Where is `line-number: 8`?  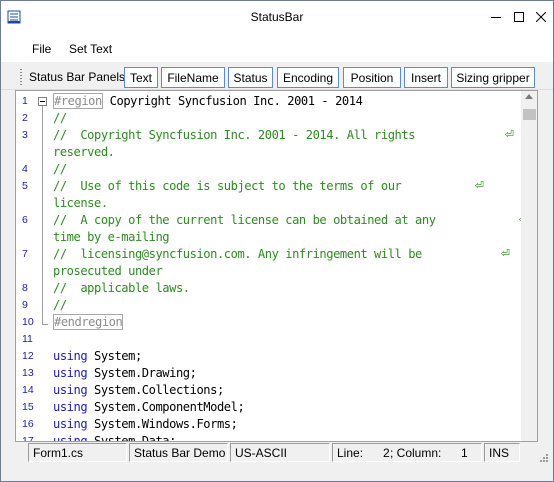
line-number: 8 is located at coordinates (25, 288).